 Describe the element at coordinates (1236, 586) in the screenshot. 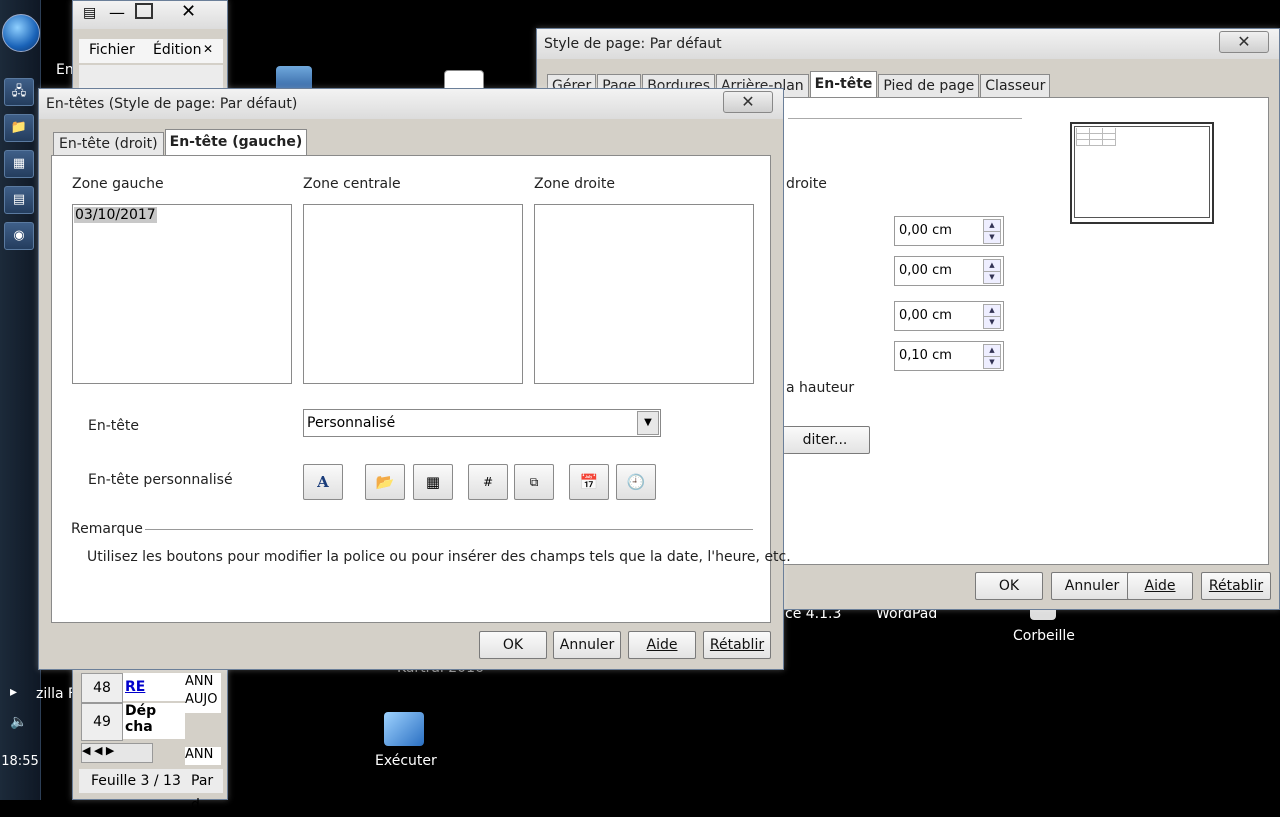

I see `page-style-reset-button: Rétablir` at that location.